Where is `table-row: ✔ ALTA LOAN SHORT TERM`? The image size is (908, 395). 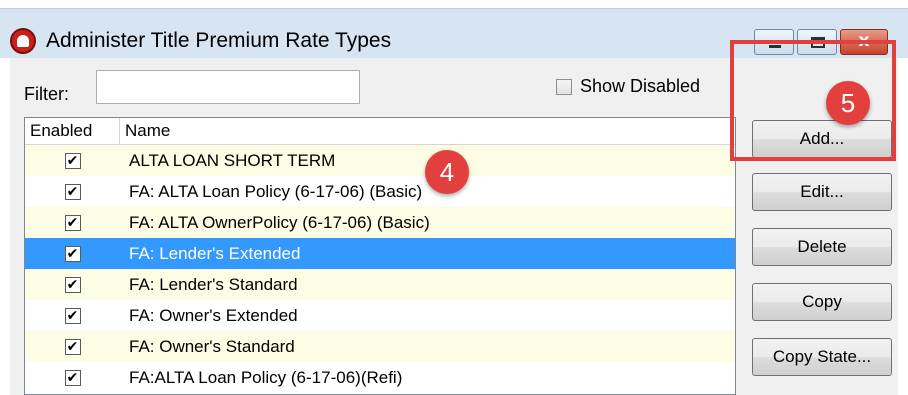 table-row: ✔ ALTA LOAN SHORT TERM is located at coordinates (380, 160).